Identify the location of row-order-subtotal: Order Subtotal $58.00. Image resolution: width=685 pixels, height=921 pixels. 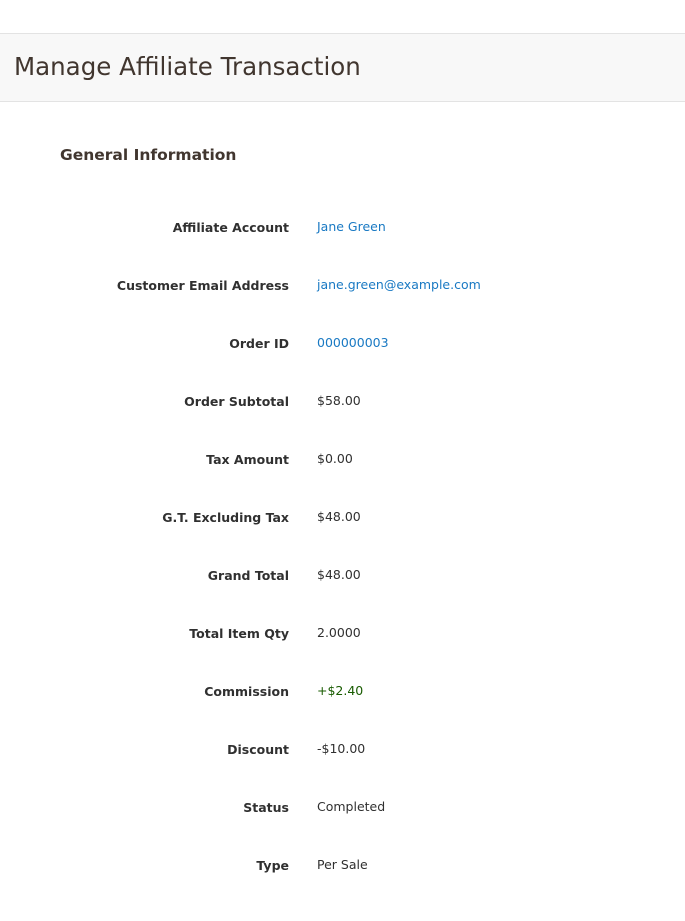
(342, 403).